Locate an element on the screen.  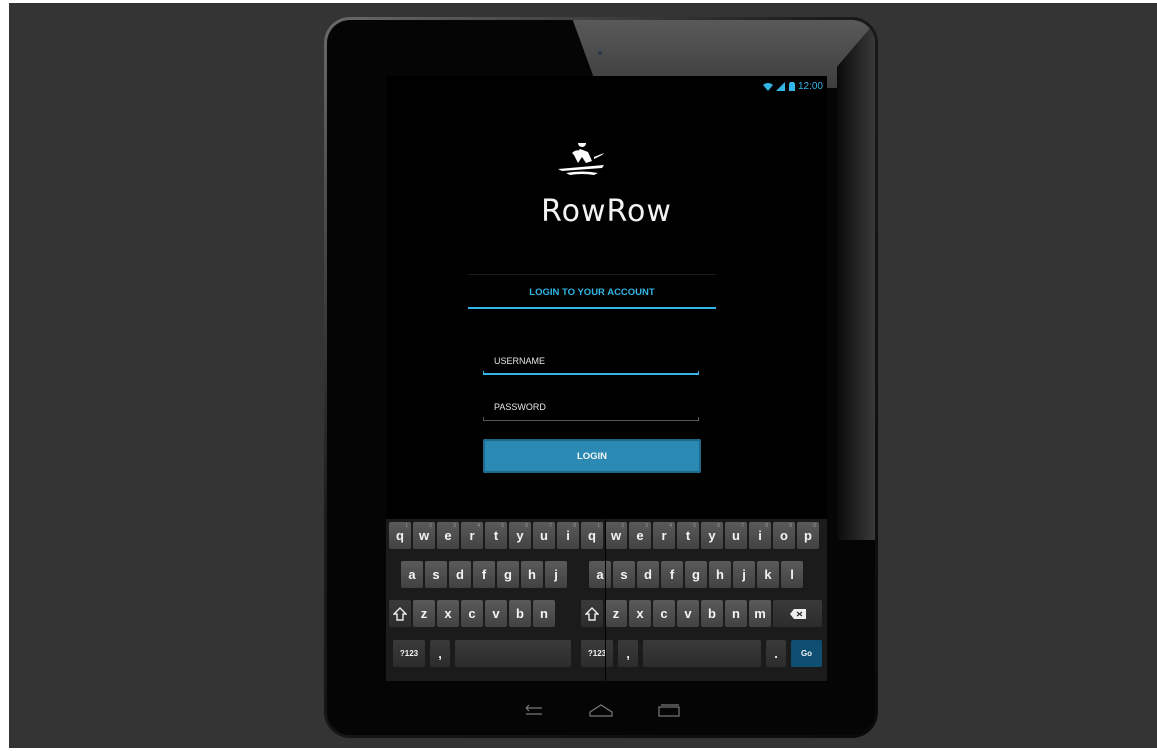
app-name: RowRow is located at coordinates (606, 211).